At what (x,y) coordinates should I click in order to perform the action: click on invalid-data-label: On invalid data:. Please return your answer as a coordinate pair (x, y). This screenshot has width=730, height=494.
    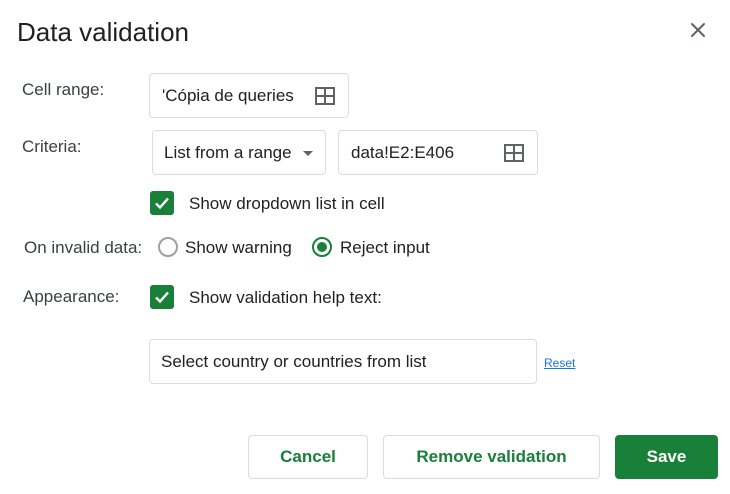
    Looking at the image, I should click on (83, 247).